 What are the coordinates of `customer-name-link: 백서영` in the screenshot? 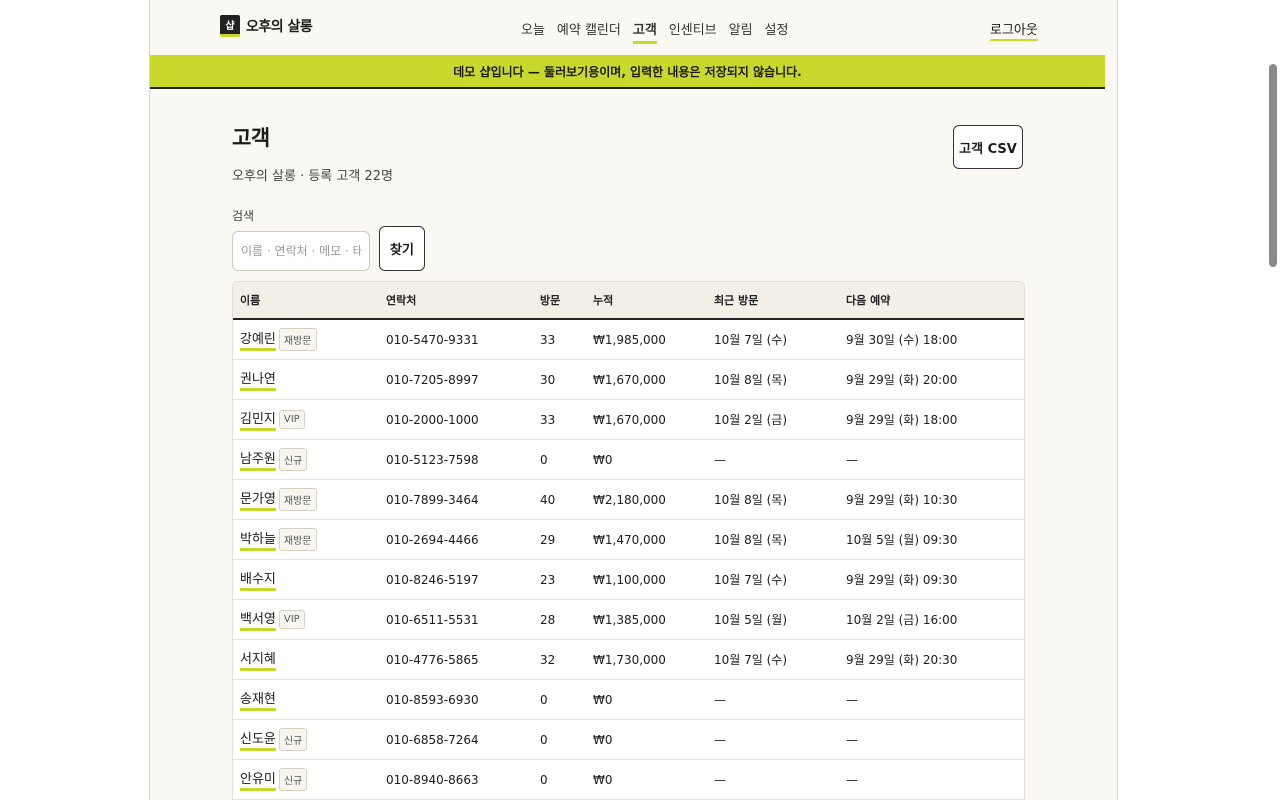 It's located at (258, 619).